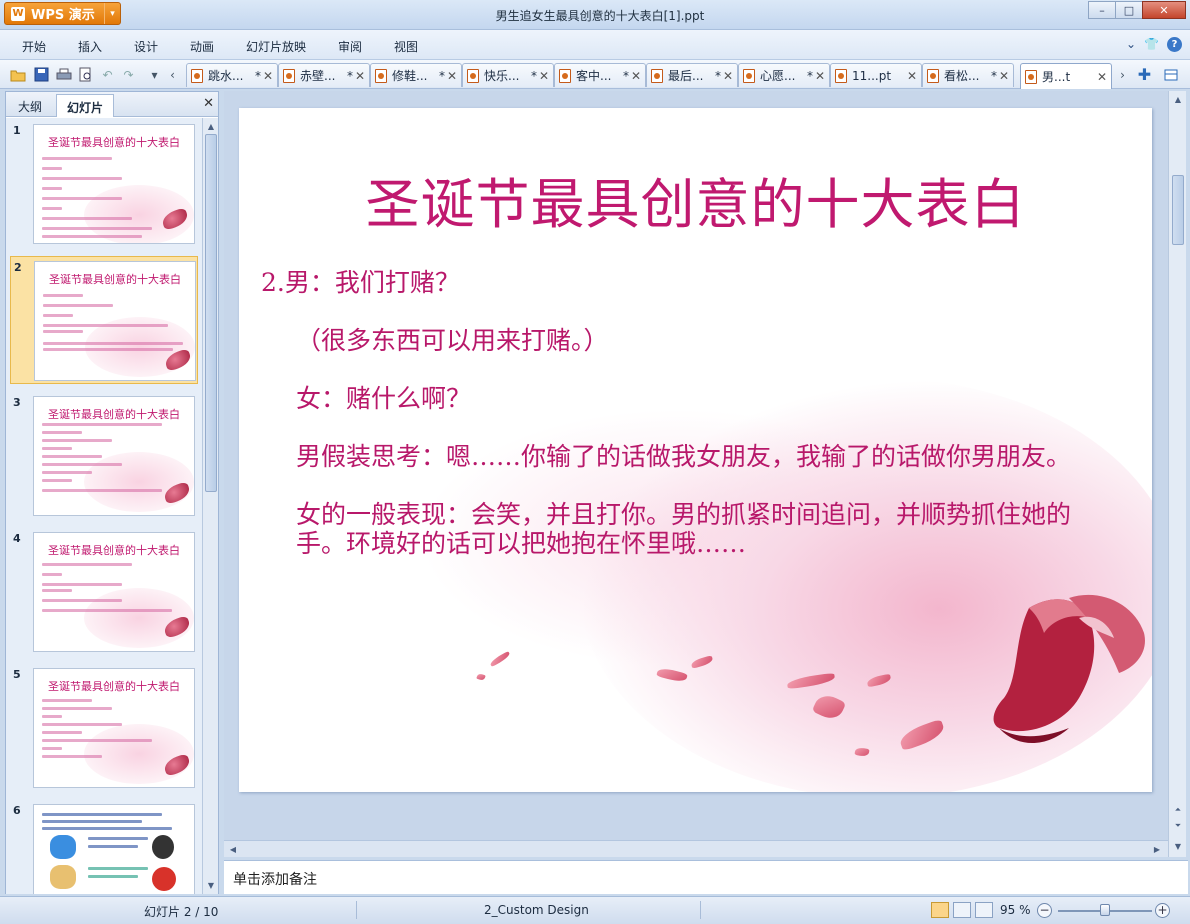 This screenshot has width=1190, height=924. I want to click on print-preview-icon, so click(85, 74).